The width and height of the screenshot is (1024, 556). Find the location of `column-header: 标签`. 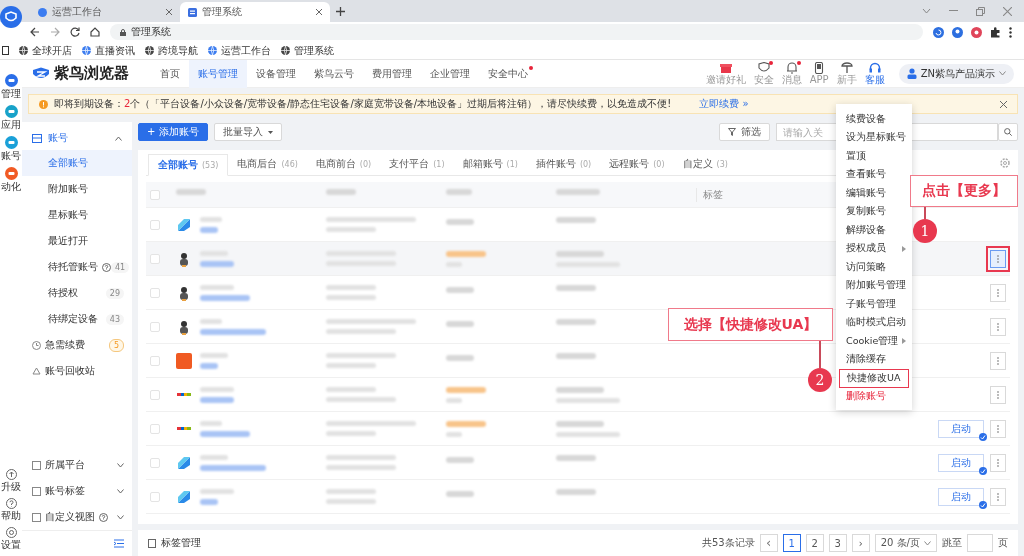

column-header: 标签 is located at coordinates (713, 194).